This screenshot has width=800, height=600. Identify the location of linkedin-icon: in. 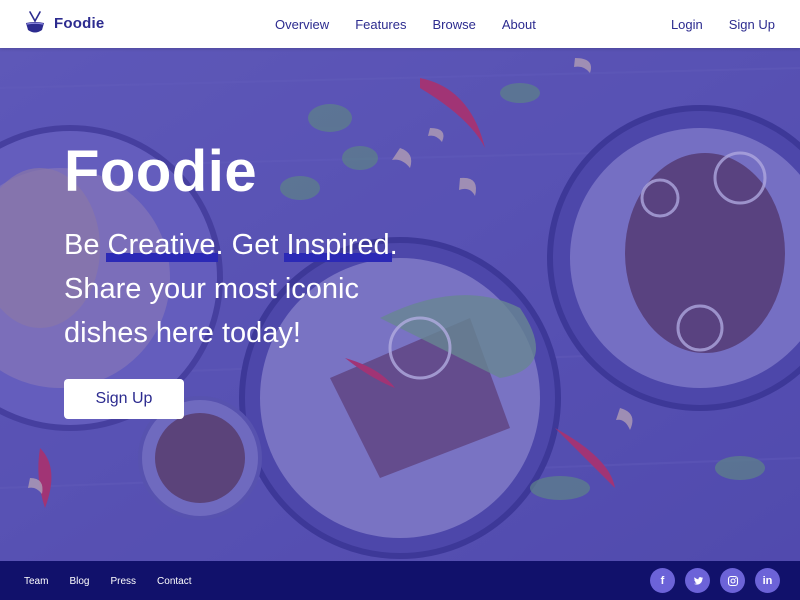
(767, 580).